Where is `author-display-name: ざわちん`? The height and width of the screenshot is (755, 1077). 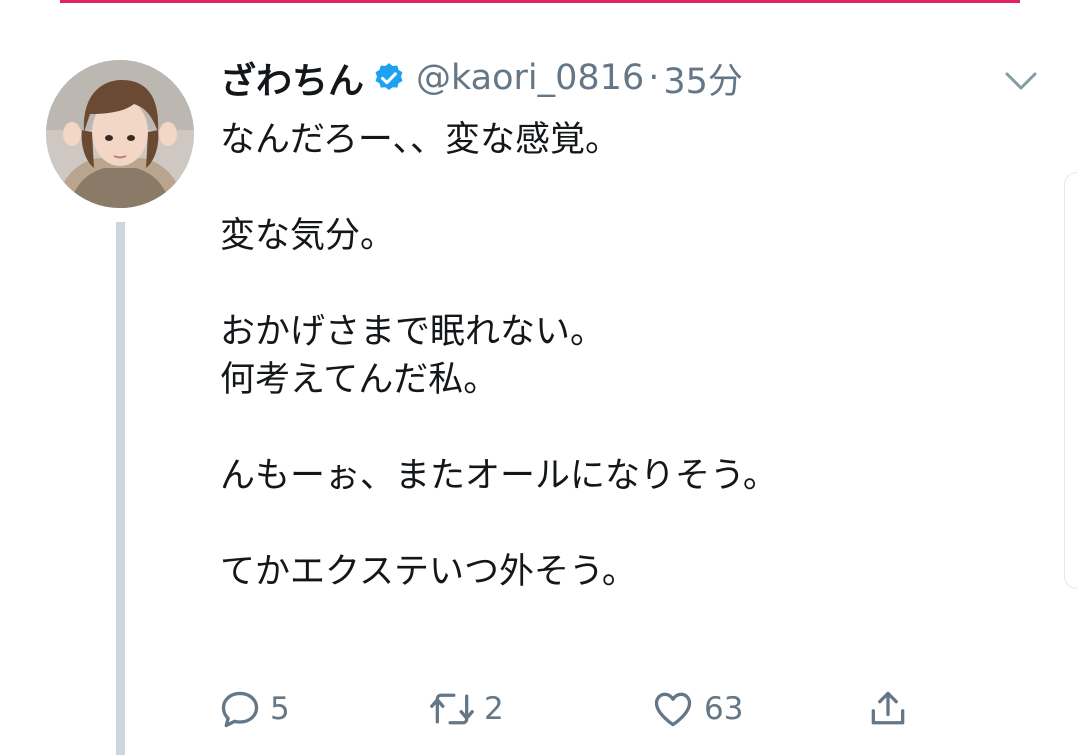
author-display-name: ざわちん is located at coordinates (292, 78).